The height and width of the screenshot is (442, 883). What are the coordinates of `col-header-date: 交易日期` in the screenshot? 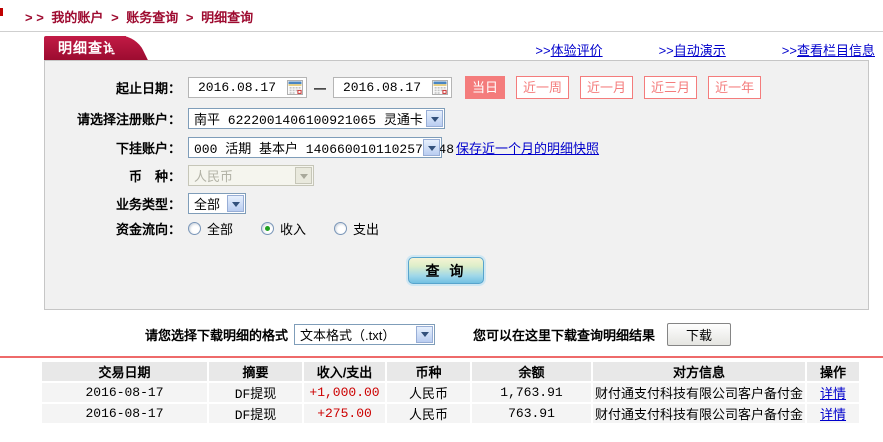 It's located at (124, 371).